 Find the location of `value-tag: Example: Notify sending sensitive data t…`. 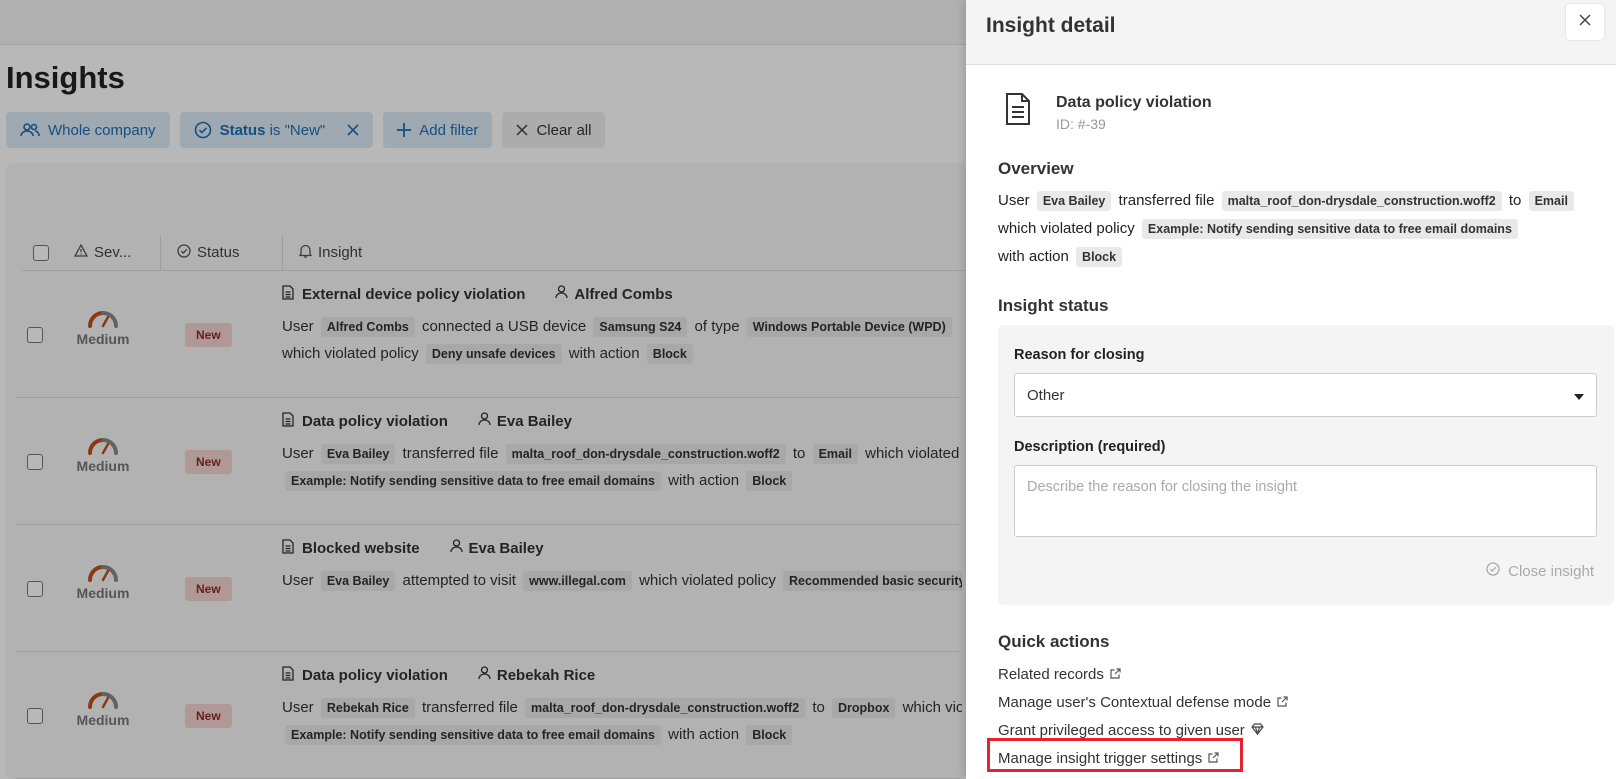

value-tag: Example: Notify sending sensitive data t… is located at coordinates (1329, 229).